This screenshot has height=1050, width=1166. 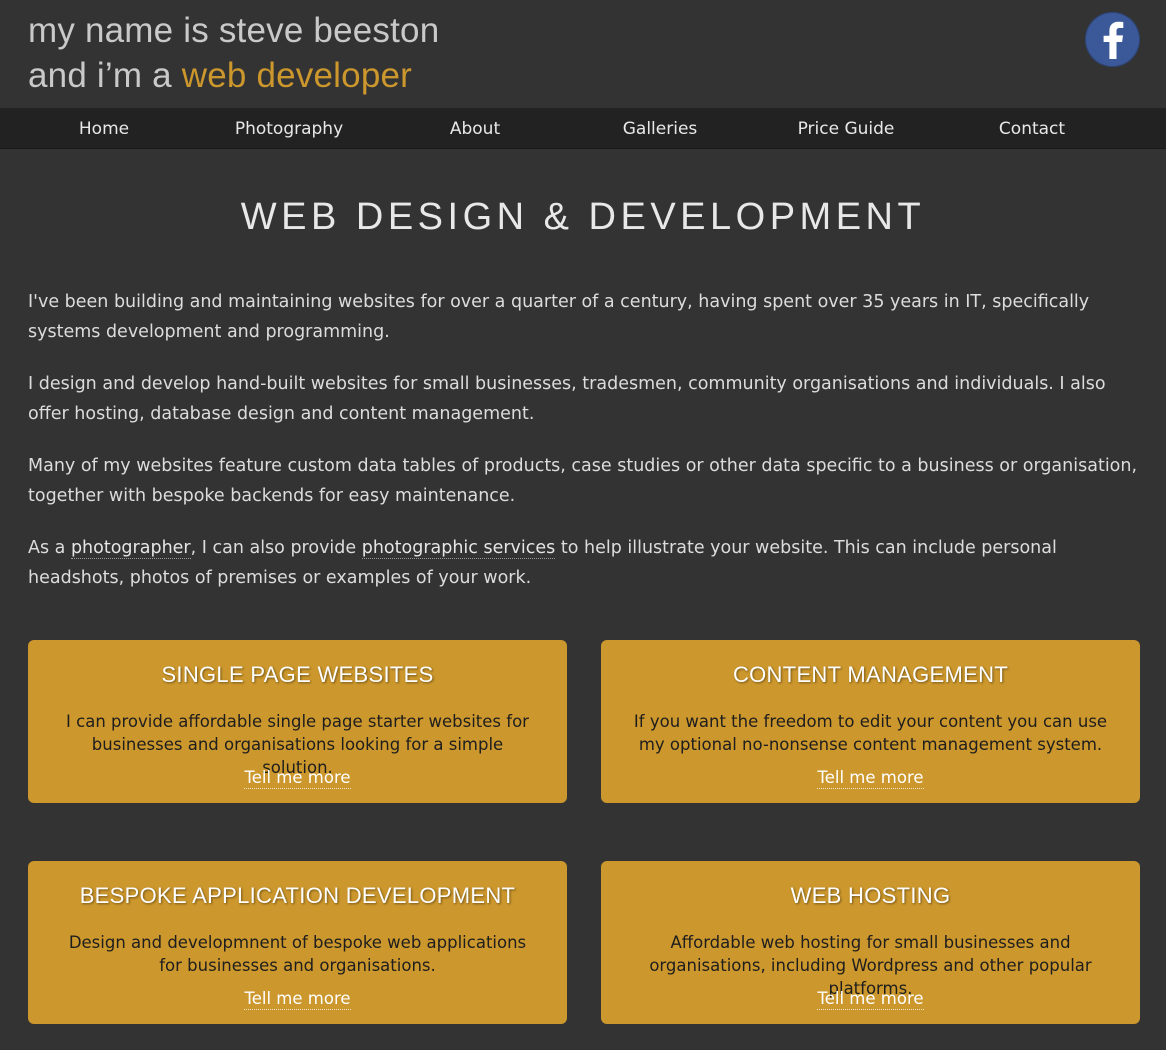 I want to click on nav-item-galleries: Galleries, so click(x=660, y=128).